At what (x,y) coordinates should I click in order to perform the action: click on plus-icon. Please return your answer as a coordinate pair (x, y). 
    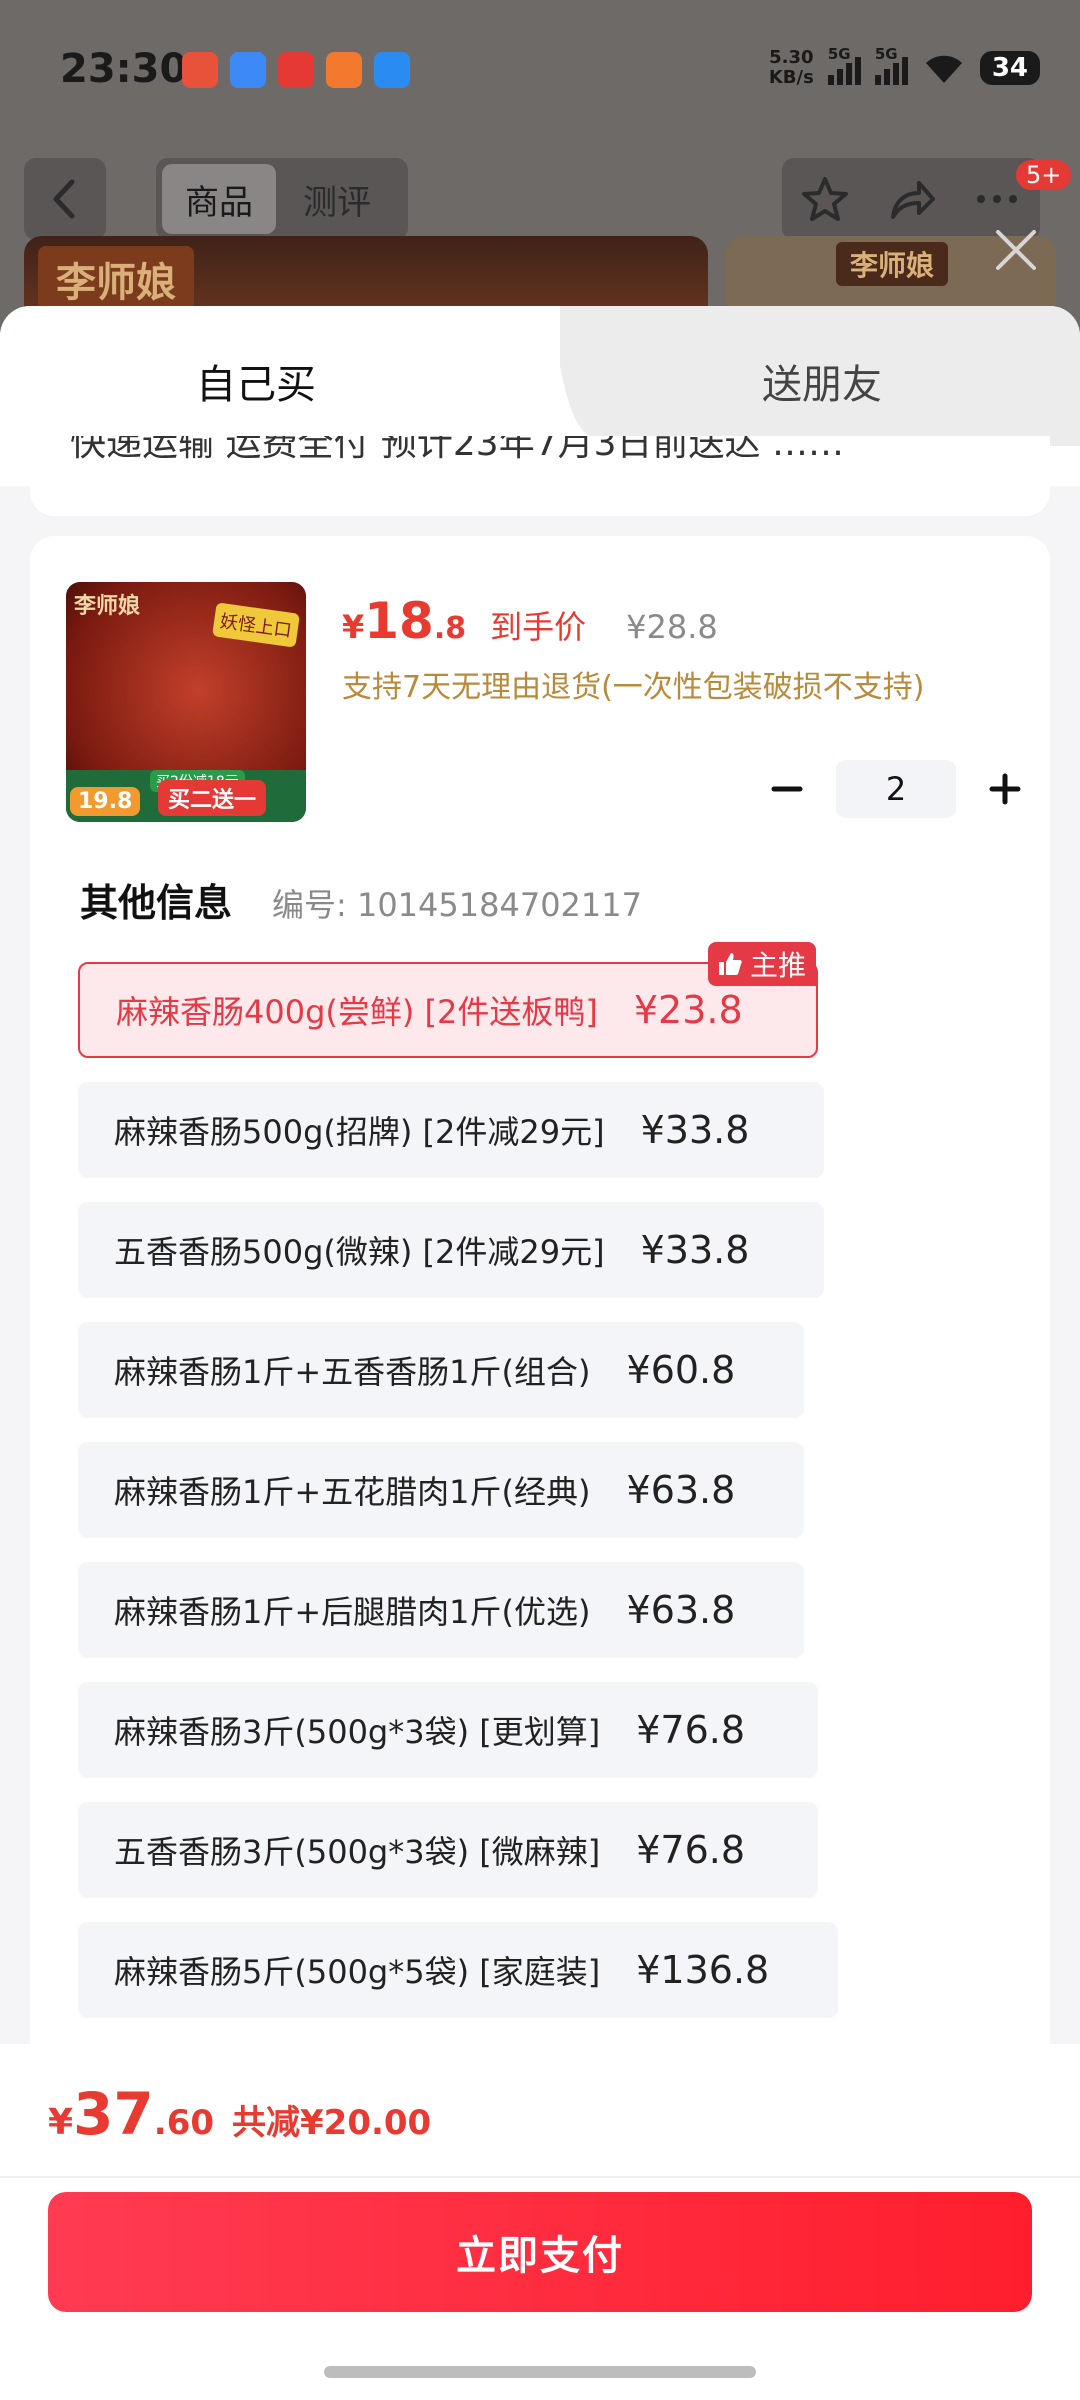
    Looking at the image, I should click on (1005, 789).